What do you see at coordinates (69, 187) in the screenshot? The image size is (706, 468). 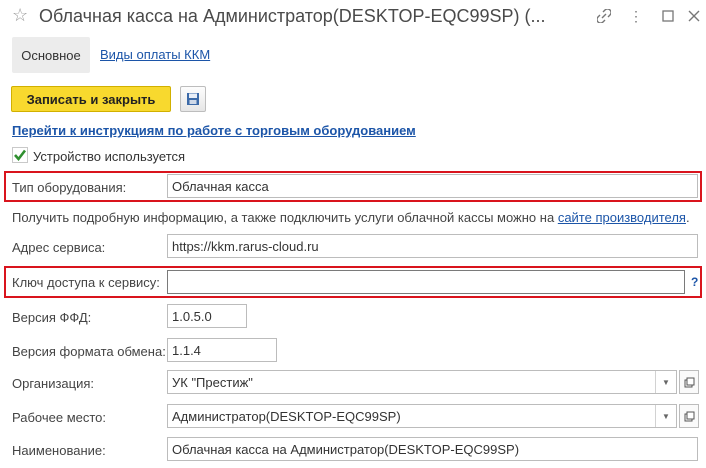 I see `equipment-type-label: Тип оборудования:` at bounding box center [69, 187].